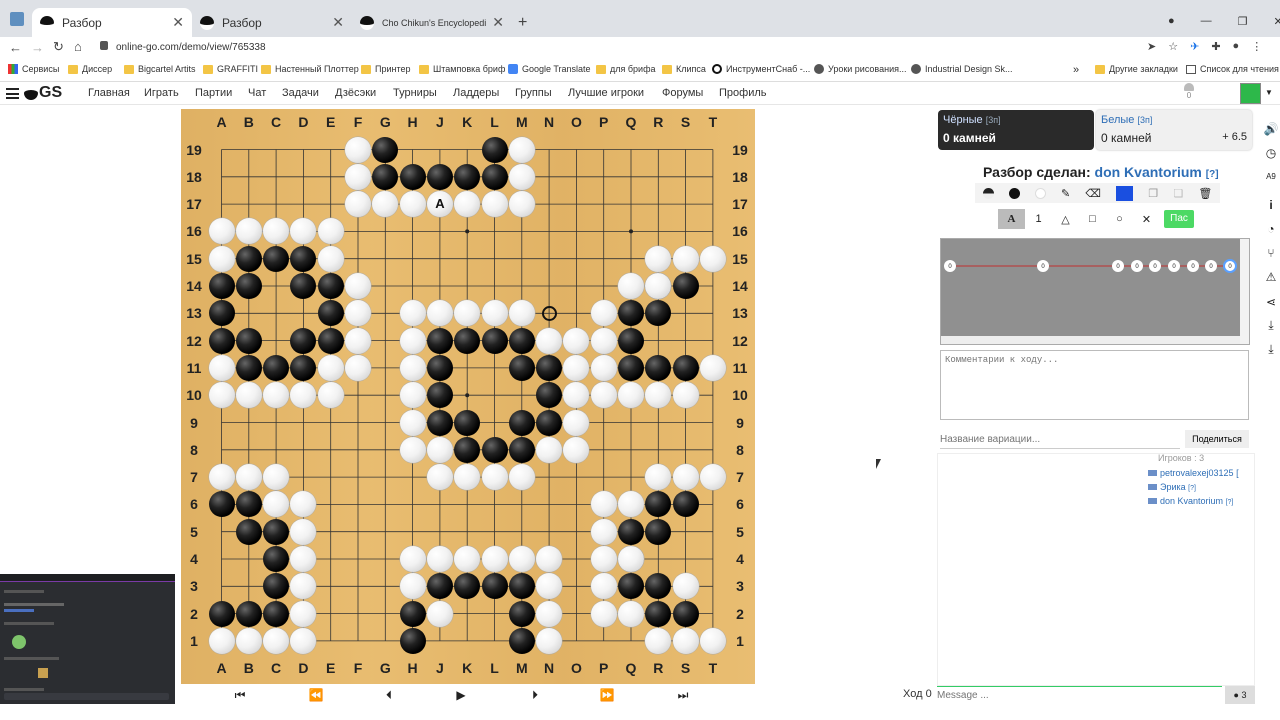 The width and height of the screenshot is (1280, 720). Describe the element at coordinates (1148, 172) in the screenshot. I see `reviewer-link: don Kvantorium` at that location.